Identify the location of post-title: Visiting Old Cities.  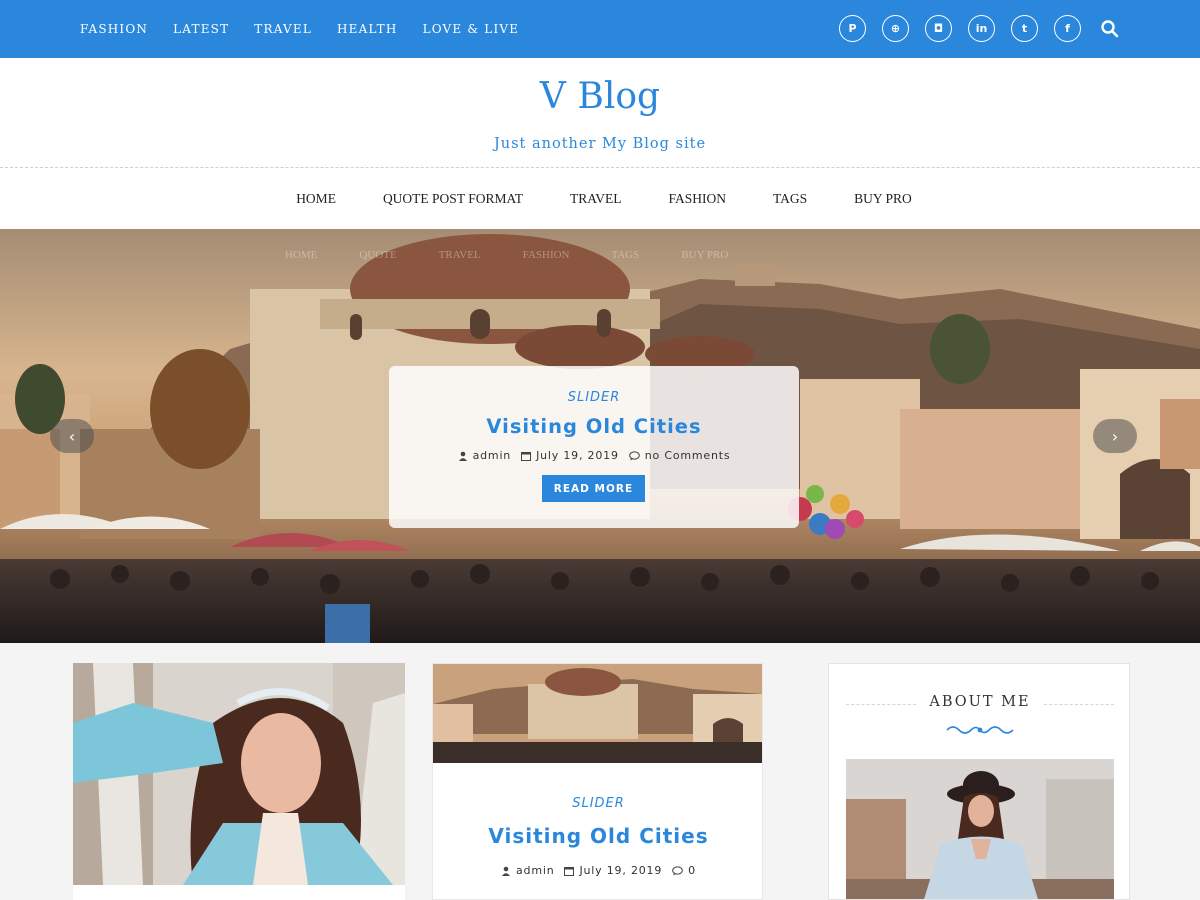
(597, 836).